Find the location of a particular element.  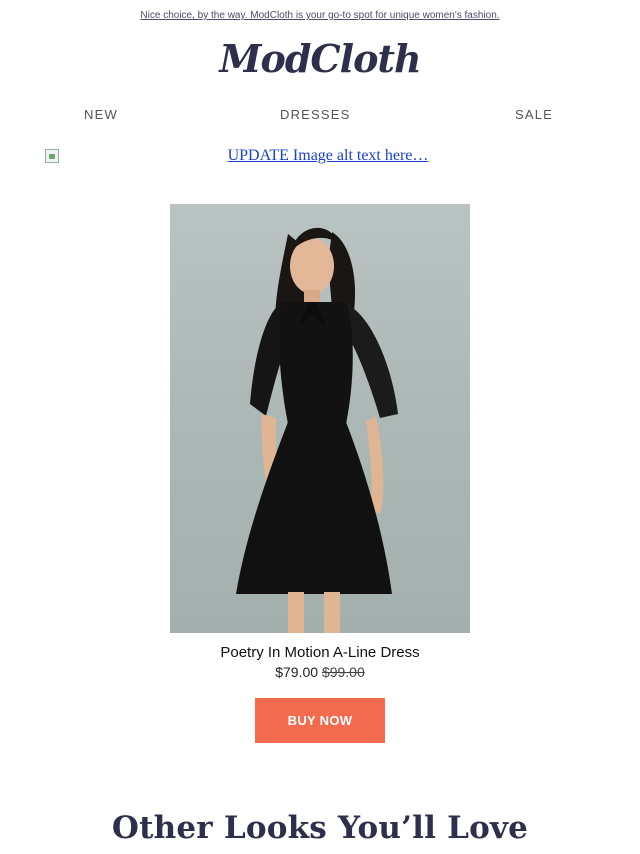

price-row: $79.00 $99.00 is located at coordinates (320, 672).